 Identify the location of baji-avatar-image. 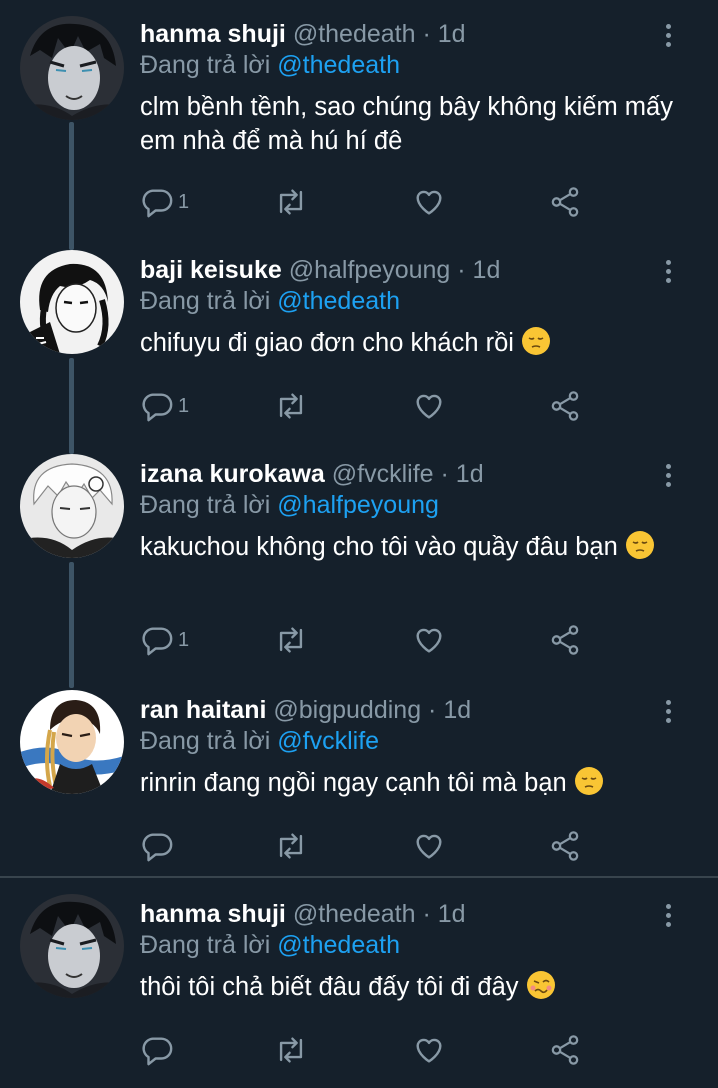
(72, 302).